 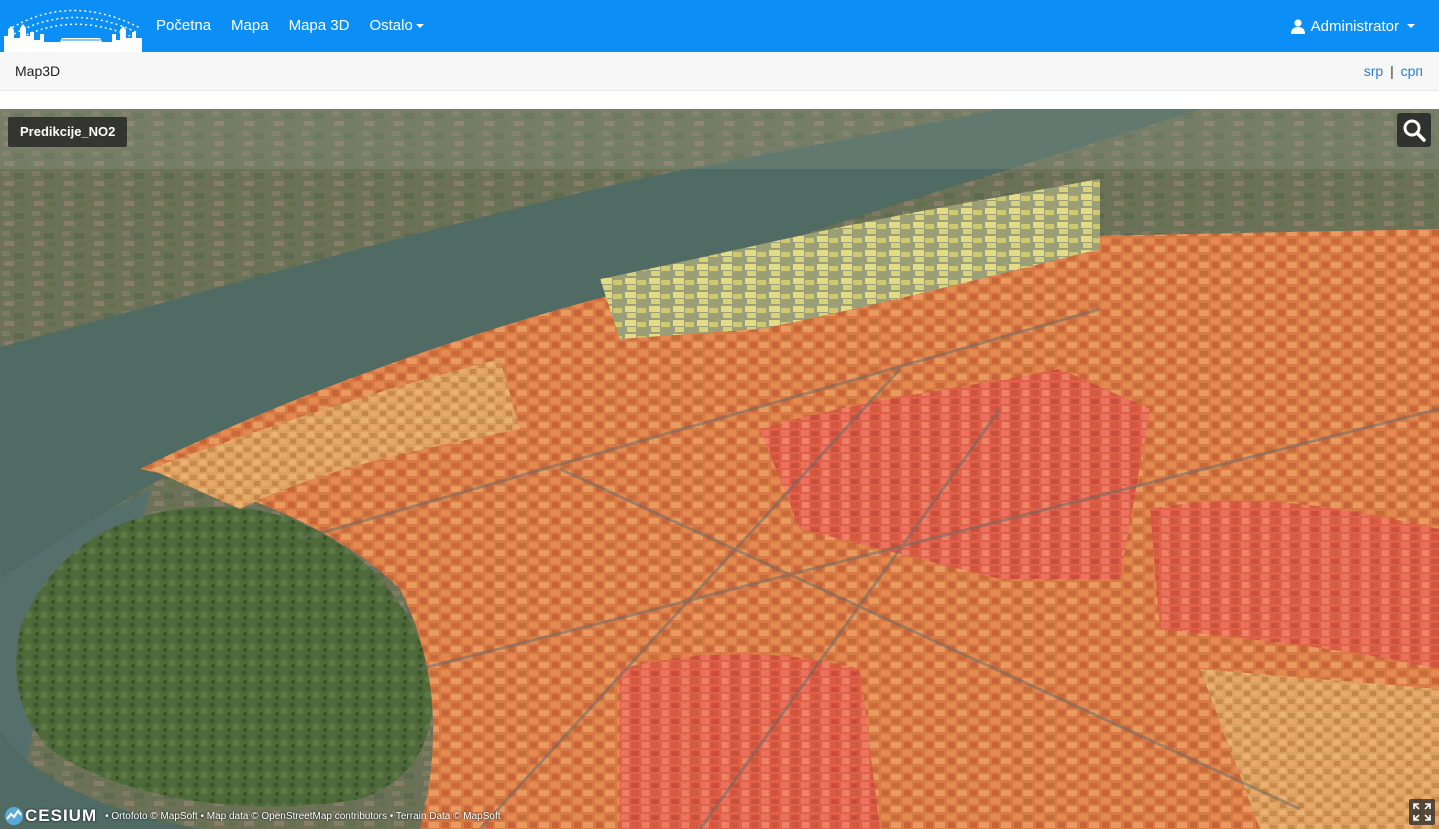 What do you see at coordinates (38, 71) in the screenshot?
I see `page-title: Map3D` at bounding box center [38, 71].